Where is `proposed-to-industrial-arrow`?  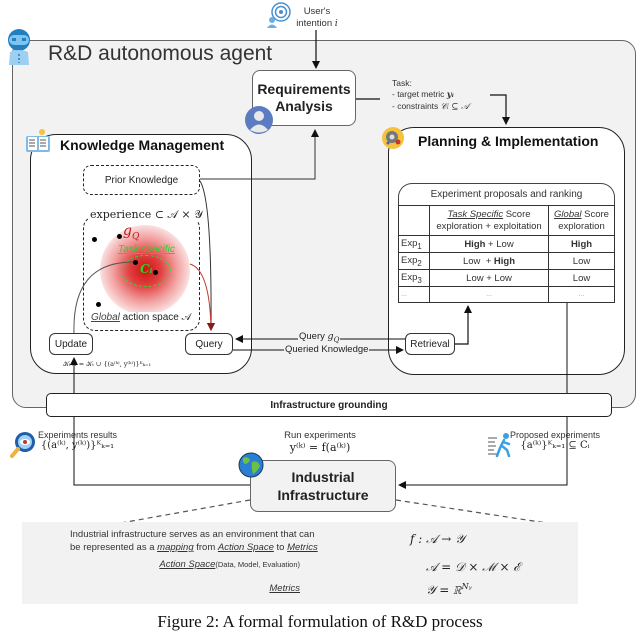 proposed-to-industrial-arrow is located at coordinates (483, 453).